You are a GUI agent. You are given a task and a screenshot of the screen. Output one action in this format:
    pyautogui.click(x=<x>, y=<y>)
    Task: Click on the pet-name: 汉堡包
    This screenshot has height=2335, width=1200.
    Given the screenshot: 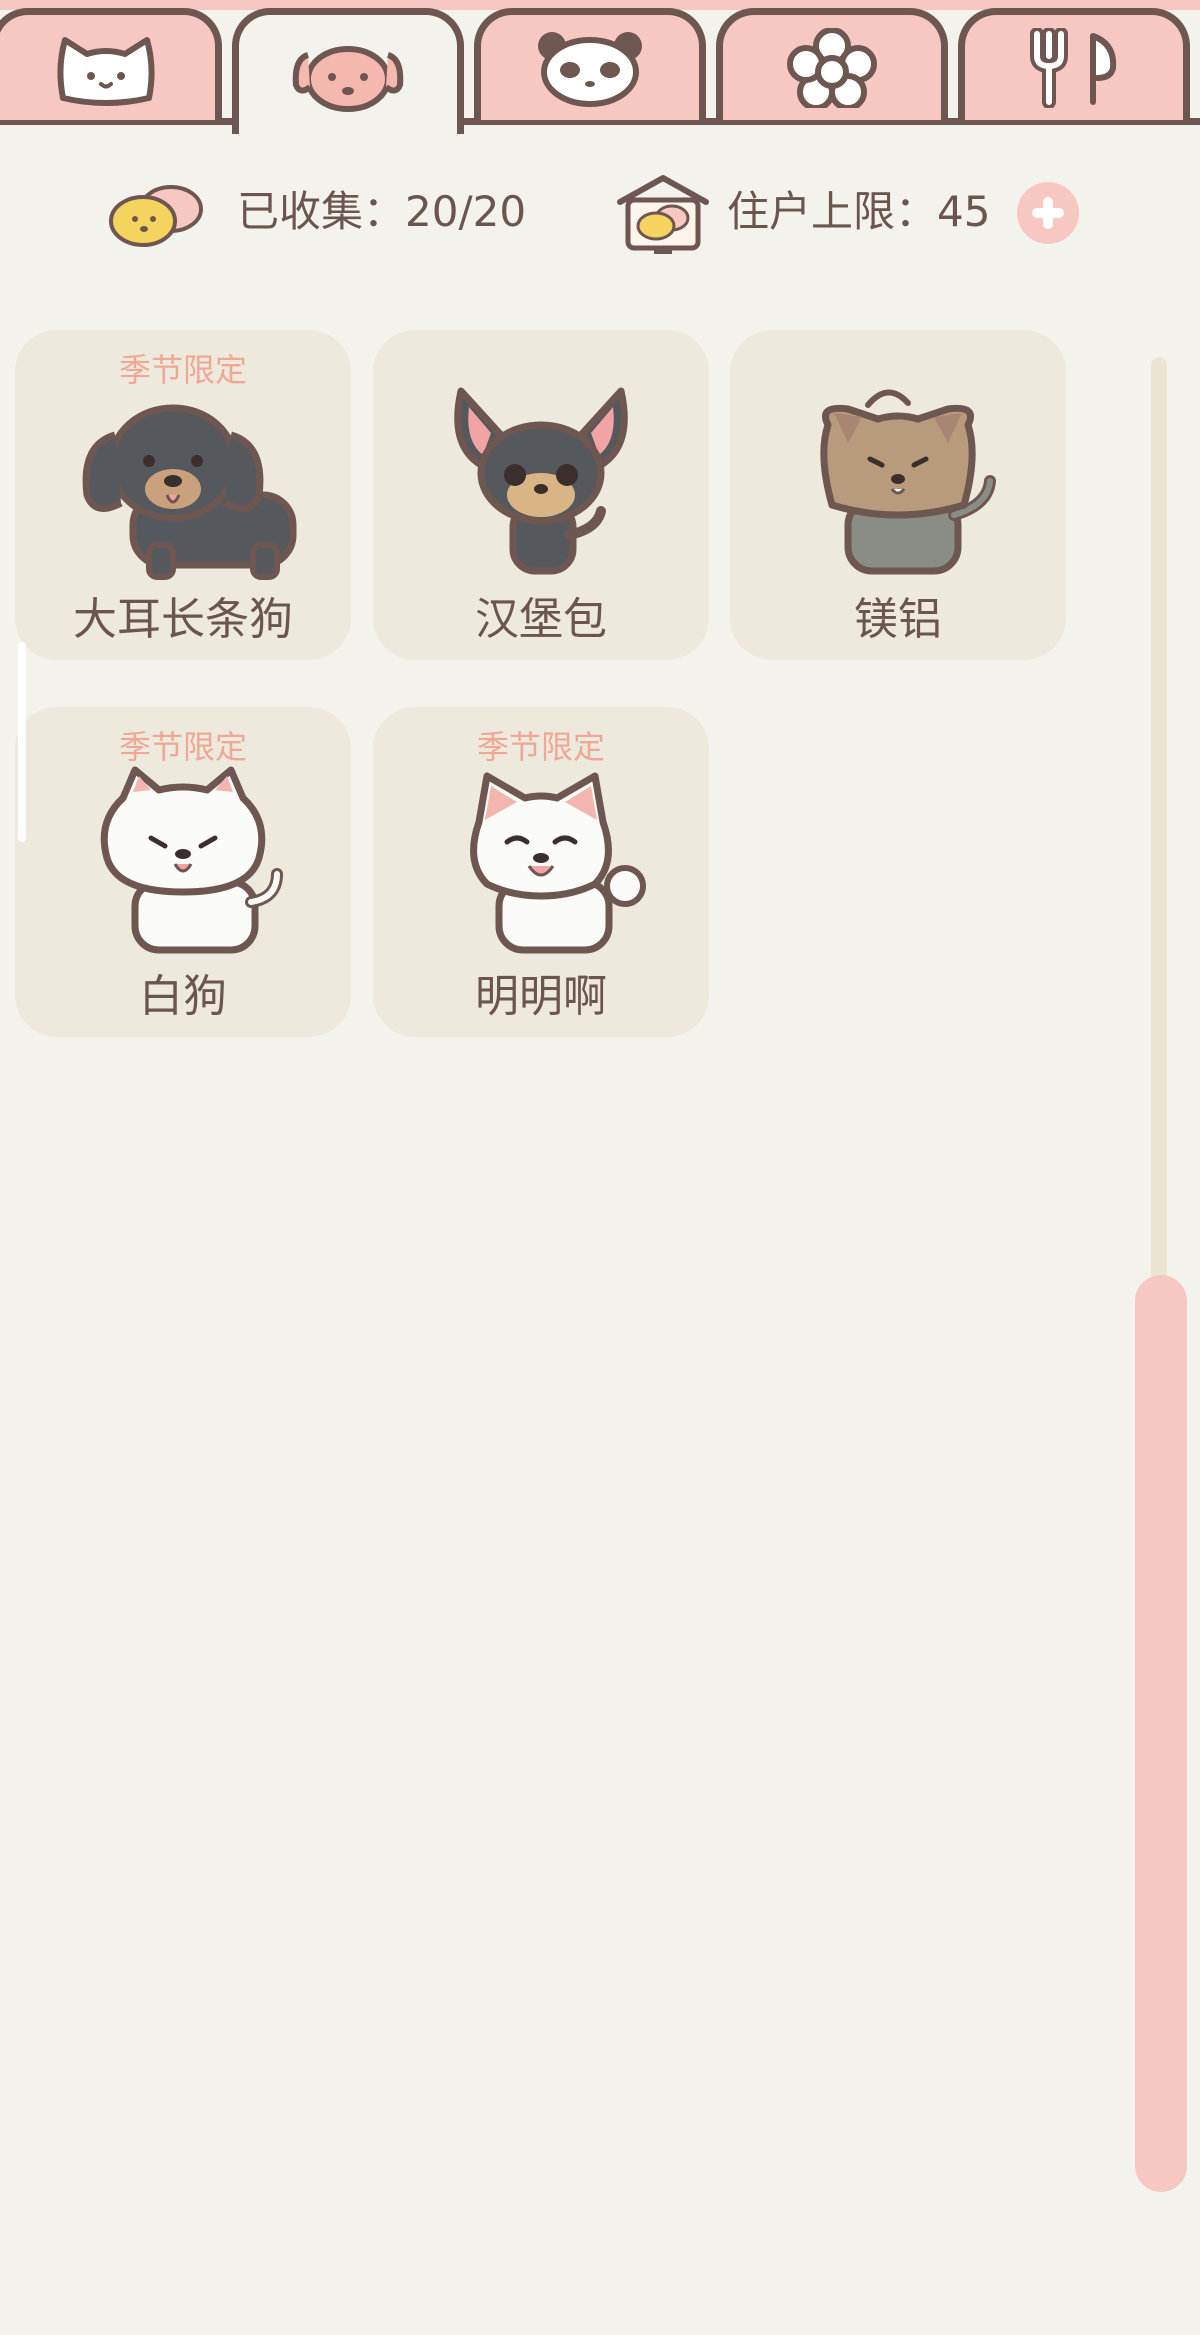 What is the action you would take?
    pyautogui.click(x=541, y=619)
    